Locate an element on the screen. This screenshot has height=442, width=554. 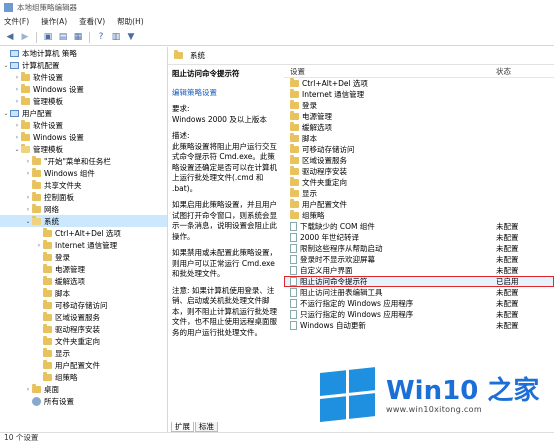
list-item: 区域设置服务 is located at coordinates (419, 160).